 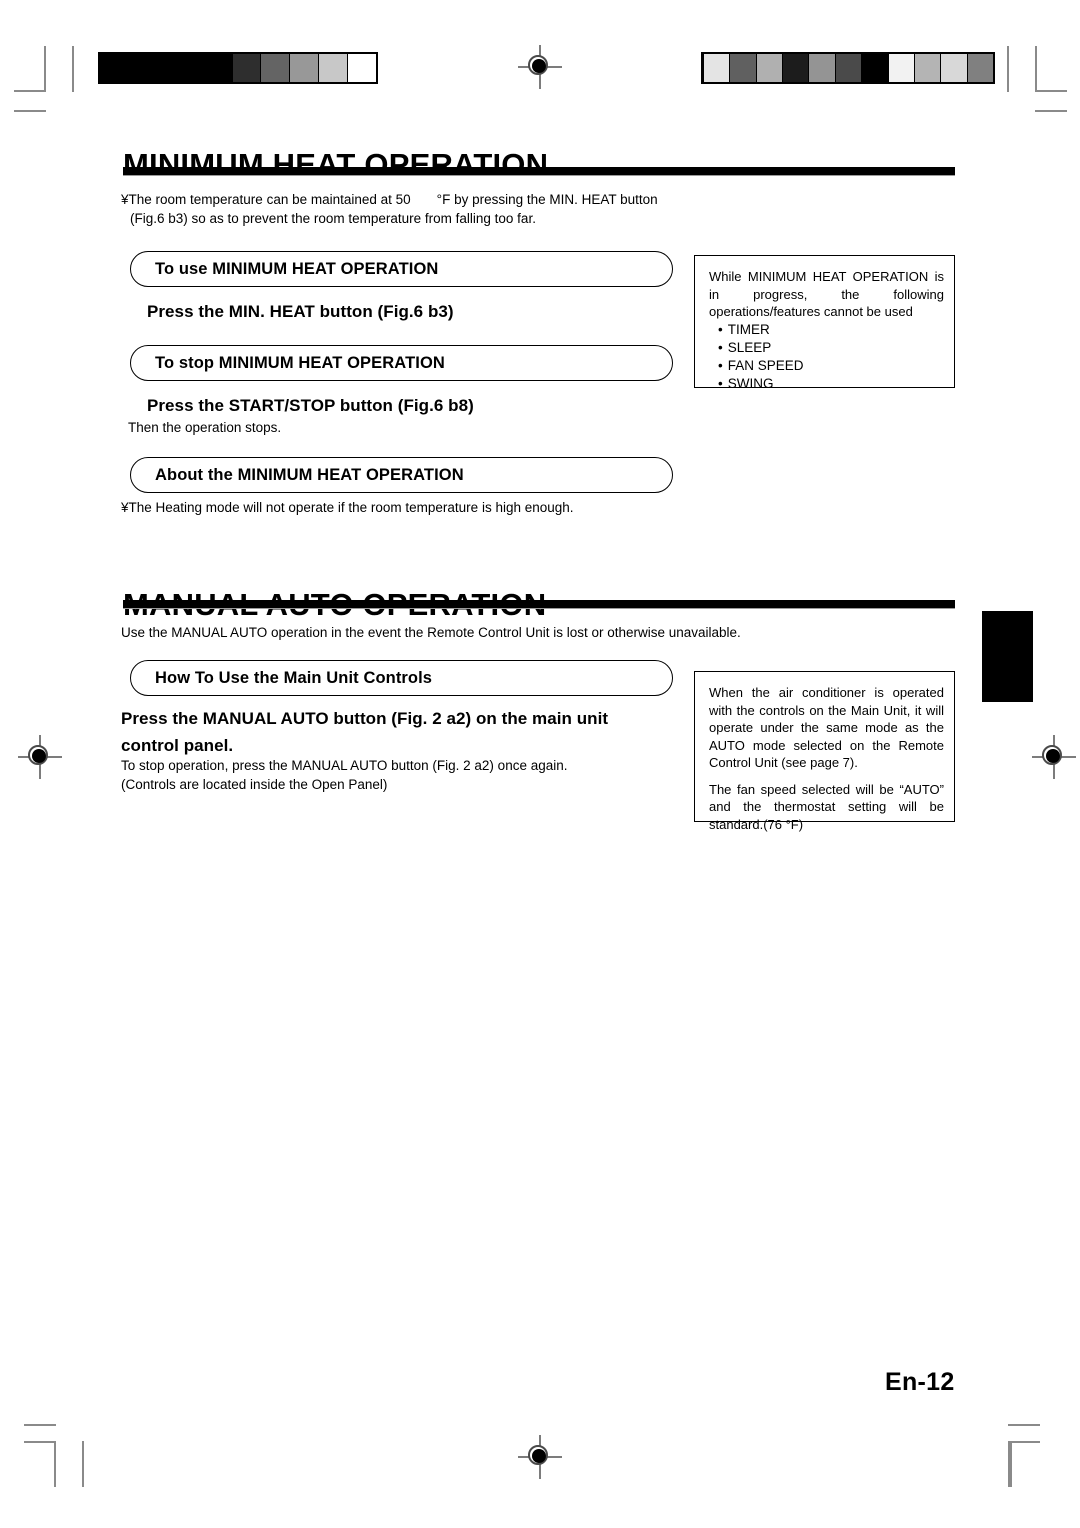 I want to click on crop-mark-bottom-left-bleed, so click(x=40, y=1425).